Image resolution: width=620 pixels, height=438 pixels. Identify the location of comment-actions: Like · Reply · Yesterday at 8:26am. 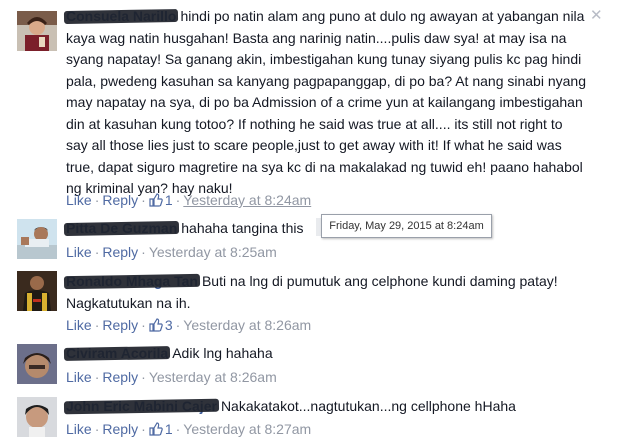
(171, 377).